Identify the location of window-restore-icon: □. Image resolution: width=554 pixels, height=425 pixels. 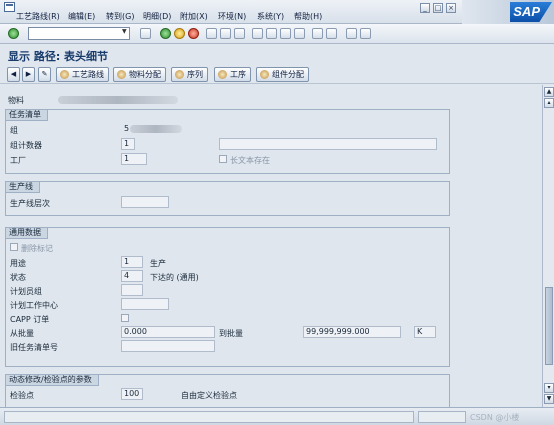
(438, 8).